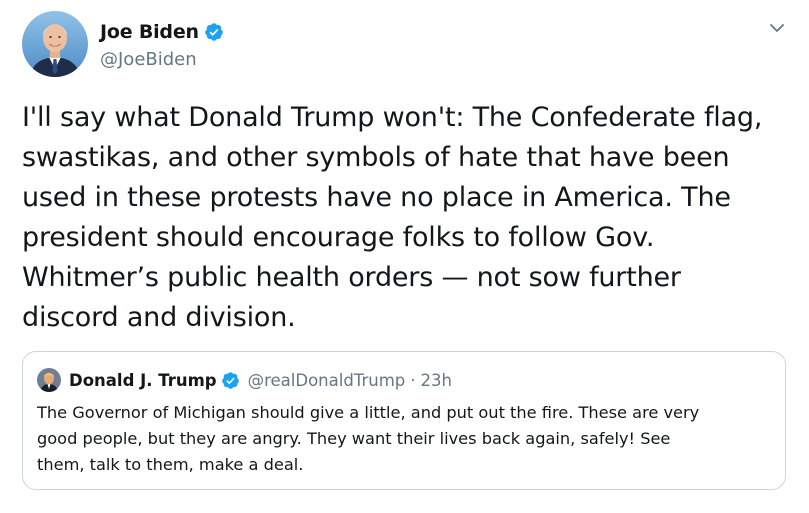 This screenshot has width=809, height=513. I want to click on quoted-tweet-header: Donald J. Trump @realDonaldTrump · 23h, so click(244, 380).